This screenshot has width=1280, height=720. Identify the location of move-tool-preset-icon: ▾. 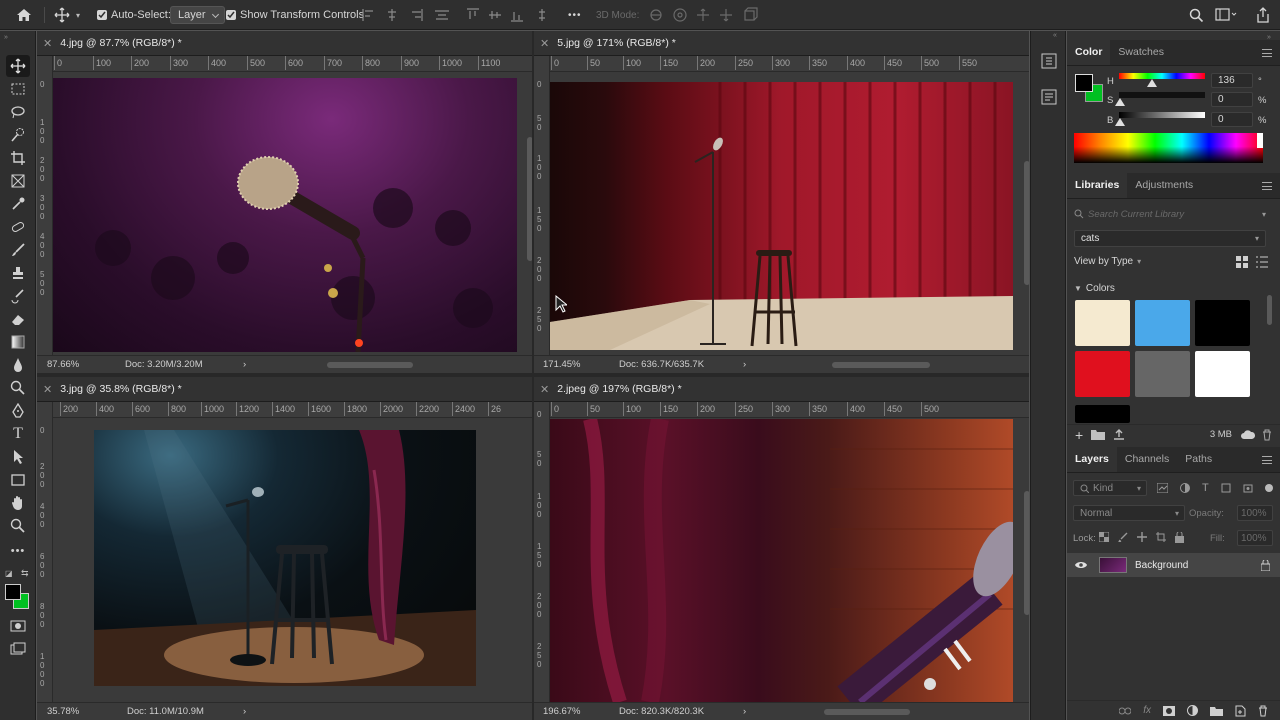
(67, 15).